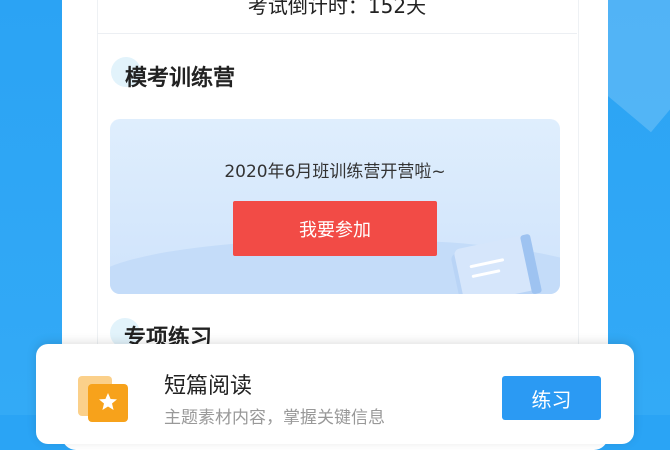 The height and width of the screenshot is (450, 670). What do you see at coordinates (103, 399) in the screenshot?
I see `star-document-icon` at bounding box center [103, 399].